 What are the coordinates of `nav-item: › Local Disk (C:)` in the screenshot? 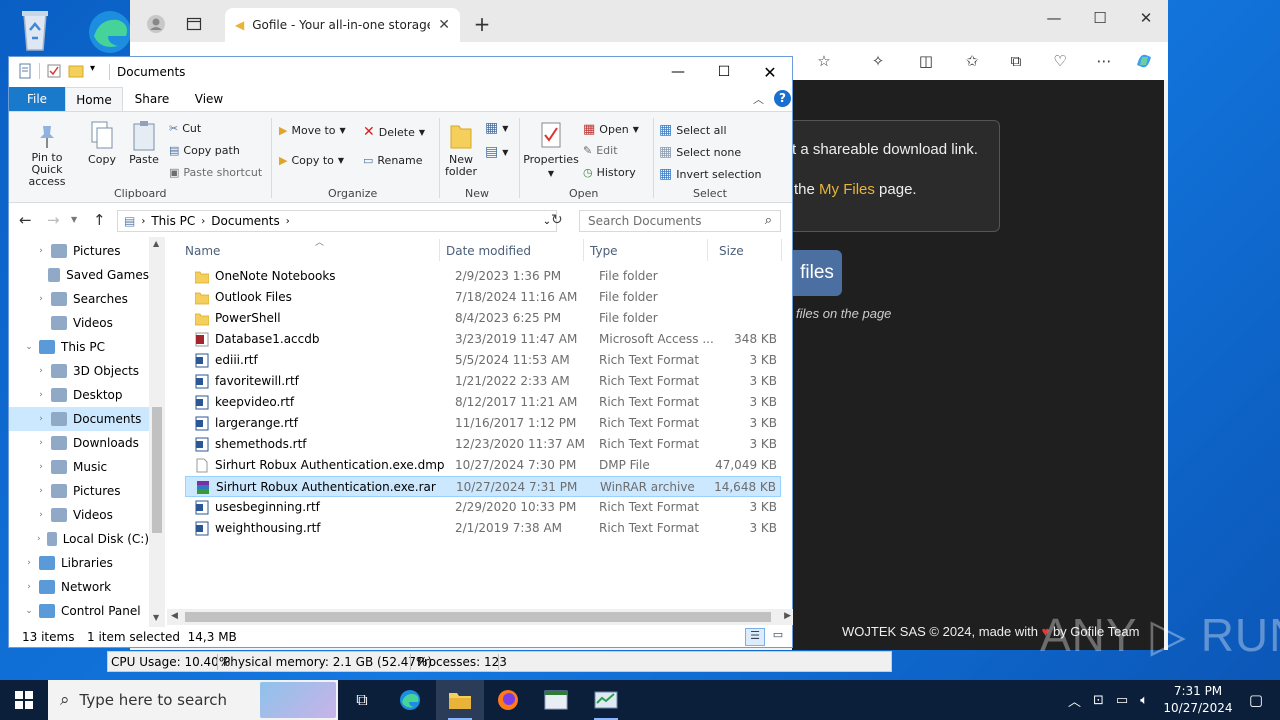 It's located at (79, 539).